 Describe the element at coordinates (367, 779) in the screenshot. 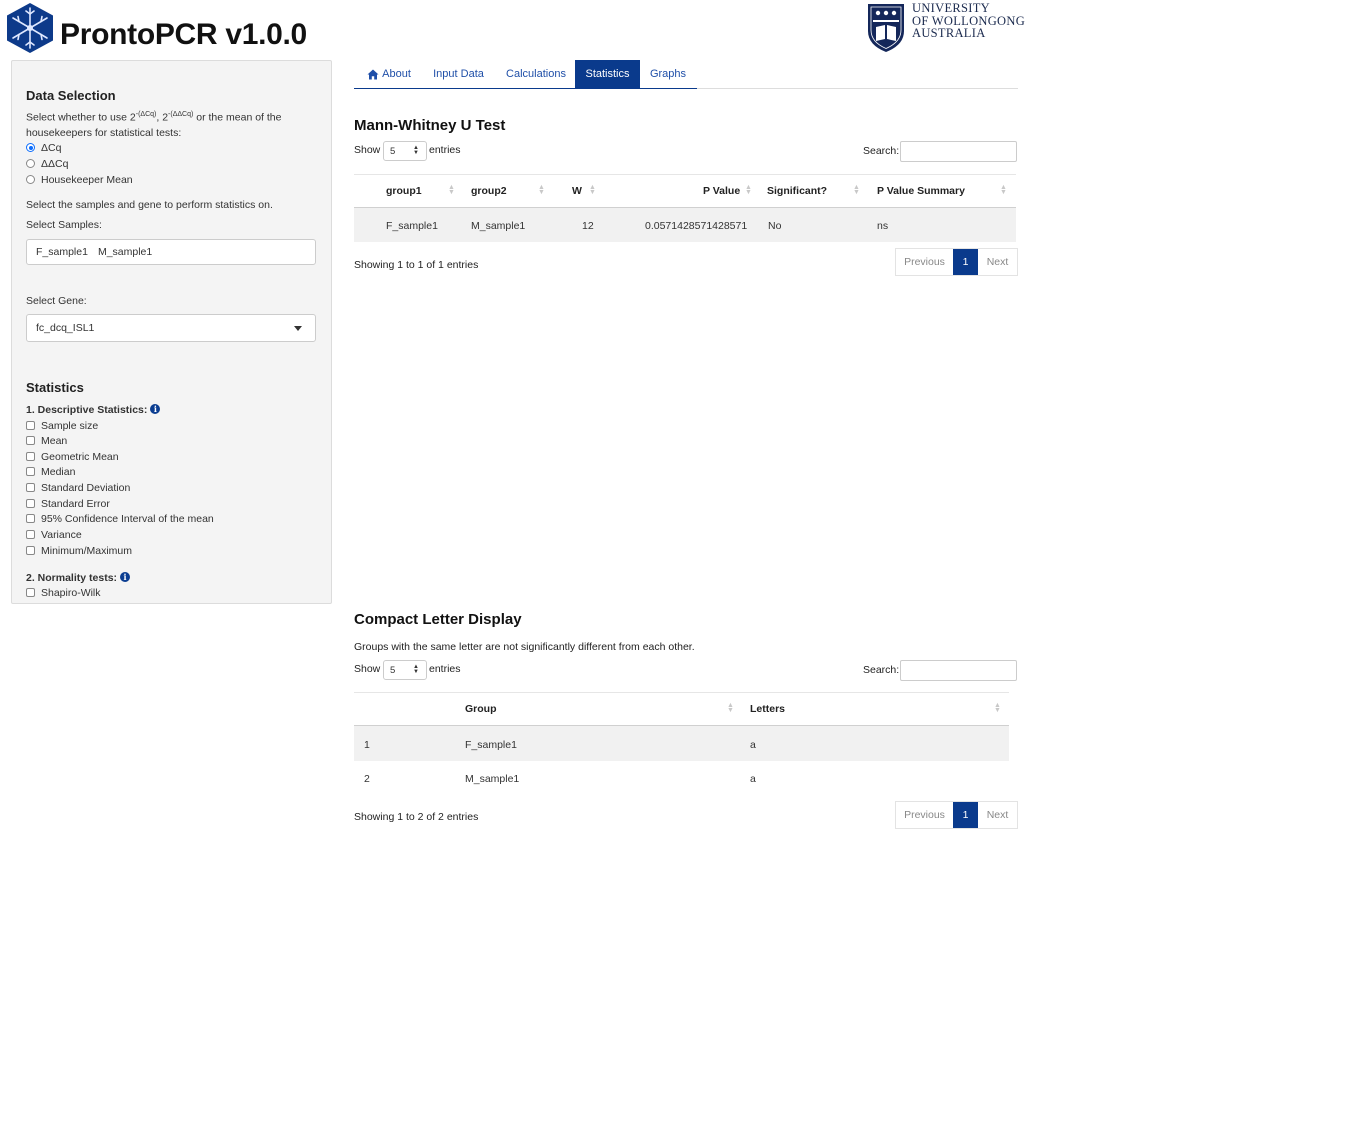

I see `cell-index: 2` at that location.